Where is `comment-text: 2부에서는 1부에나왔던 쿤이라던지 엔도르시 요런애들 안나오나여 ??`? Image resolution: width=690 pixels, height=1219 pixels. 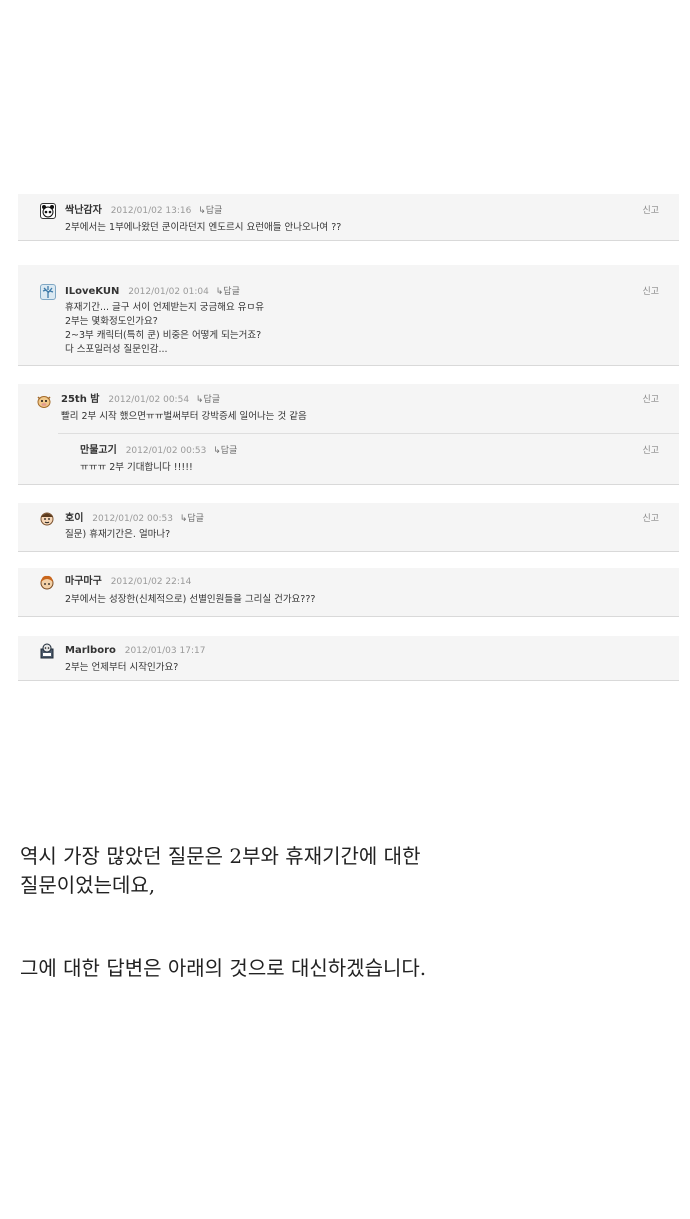
comment-text: 2부에서는 1부에나왔던 쿤이라던지 엔도르시 요런애들 안나오나여 ?? is located at coordinates (203, 227).